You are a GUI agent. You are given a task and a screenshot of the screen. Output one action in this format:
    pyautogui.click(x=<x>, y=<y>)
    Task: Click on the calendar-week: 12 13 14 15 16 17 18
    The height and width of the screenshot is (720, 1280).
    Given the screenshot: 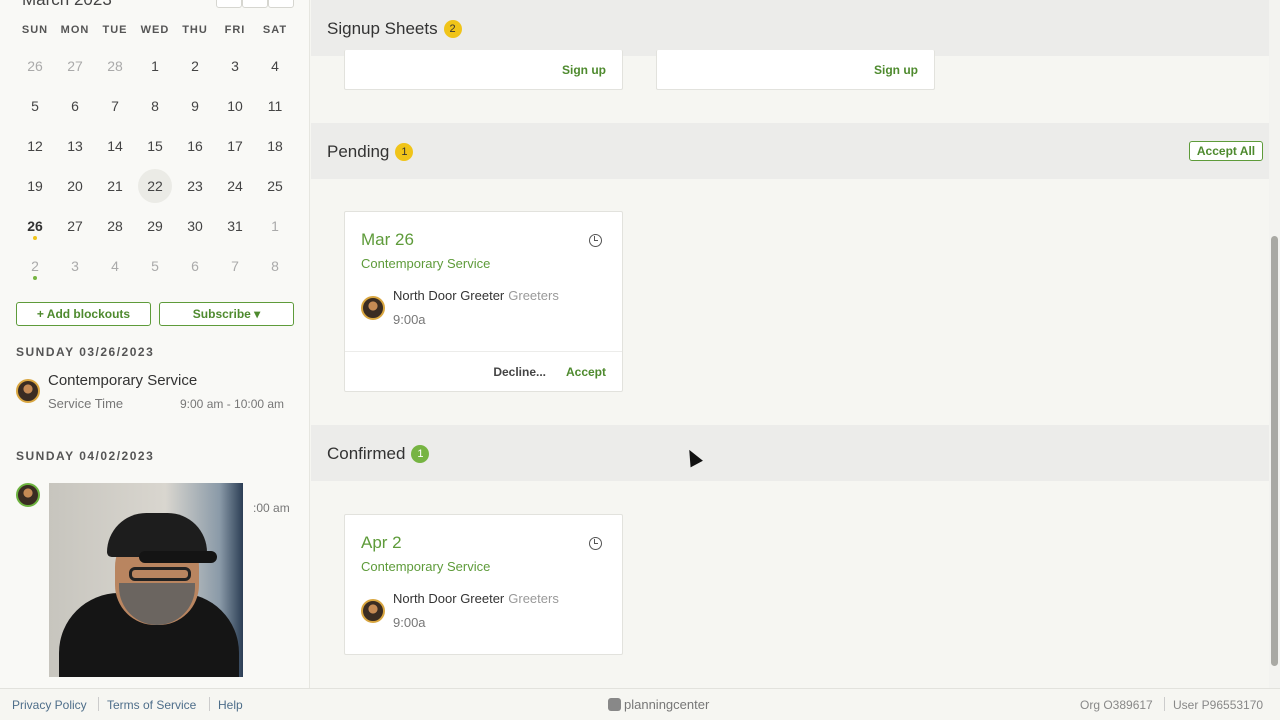 What is the action you would take?
    pyautogui.click(x=155, y=146)
    